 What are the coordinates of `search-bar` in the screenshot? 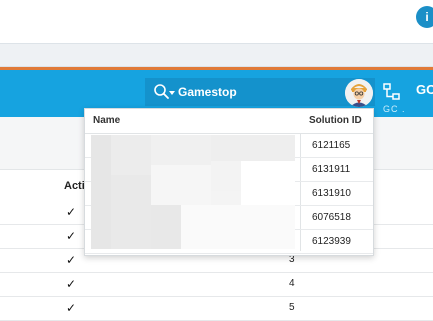 It's located at (260, 92).